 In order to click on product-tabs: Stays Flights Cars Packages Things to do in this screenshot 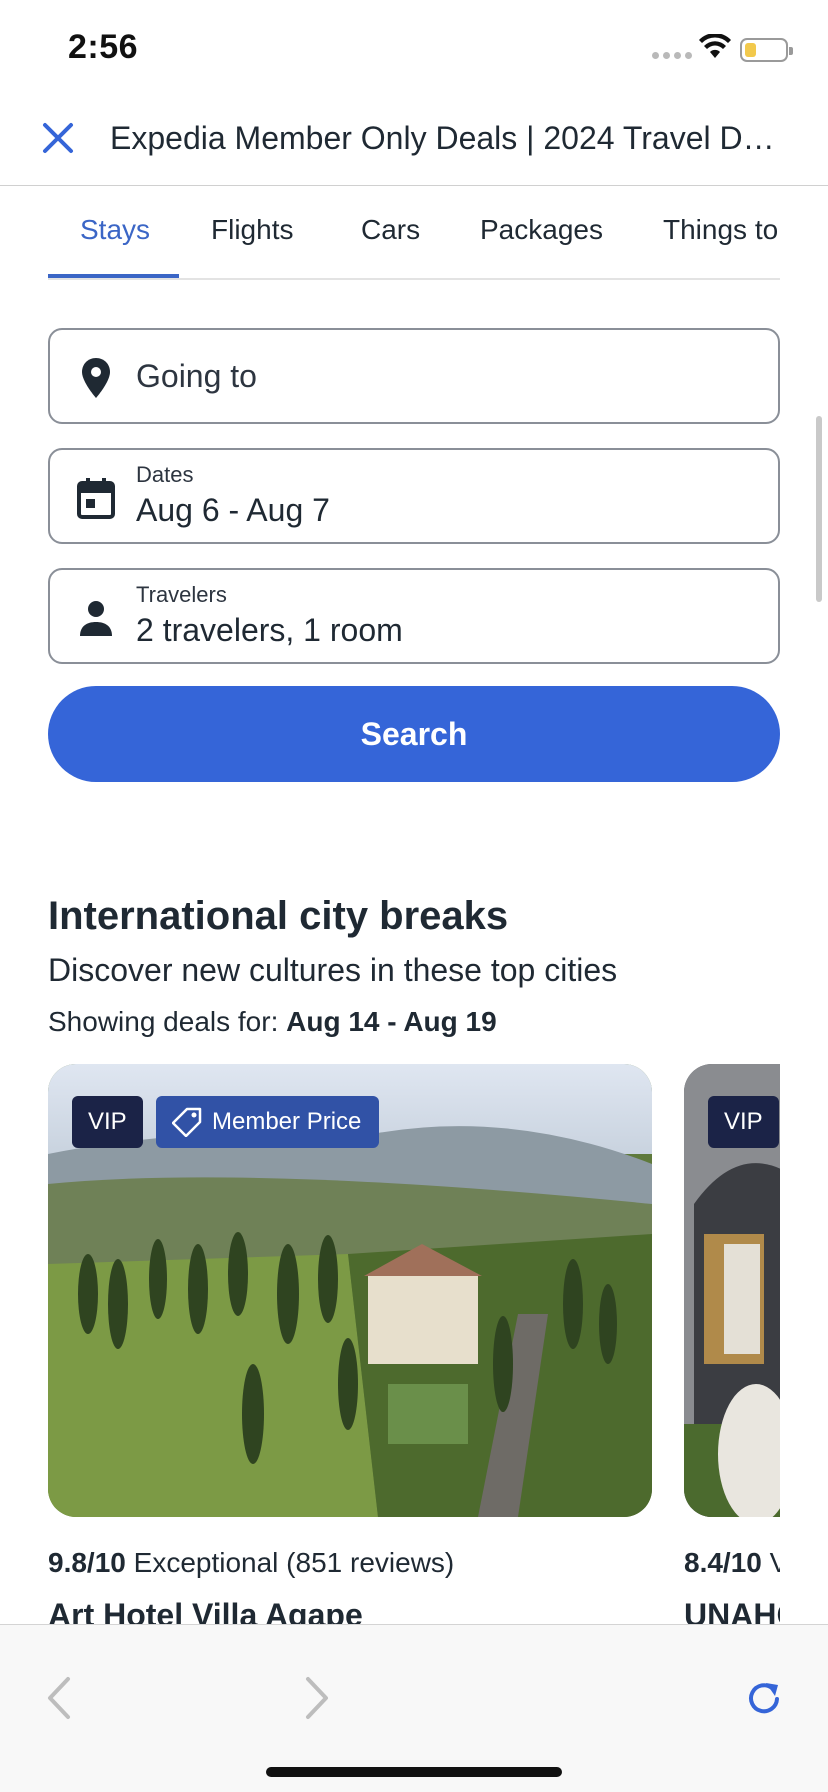, I will do `click(414, 233)`.